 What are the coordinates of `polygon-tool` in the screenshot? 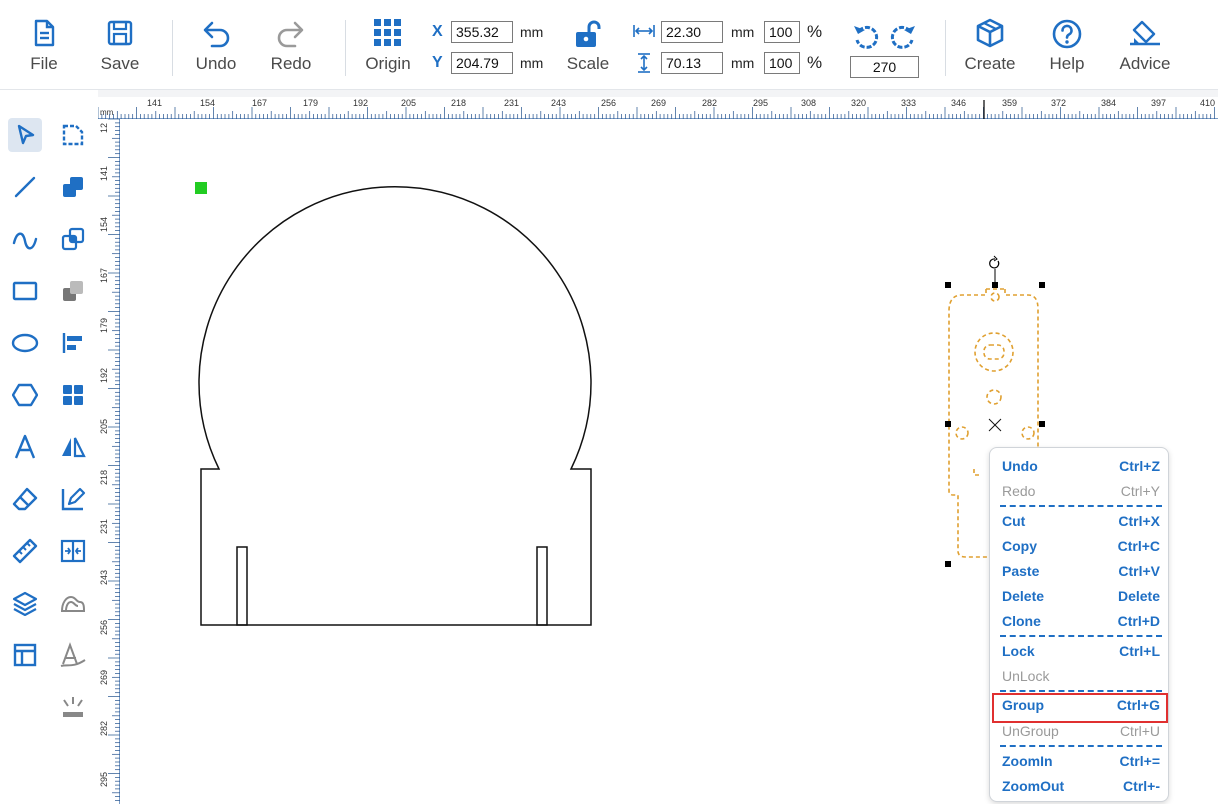 It's located at (25, 395).